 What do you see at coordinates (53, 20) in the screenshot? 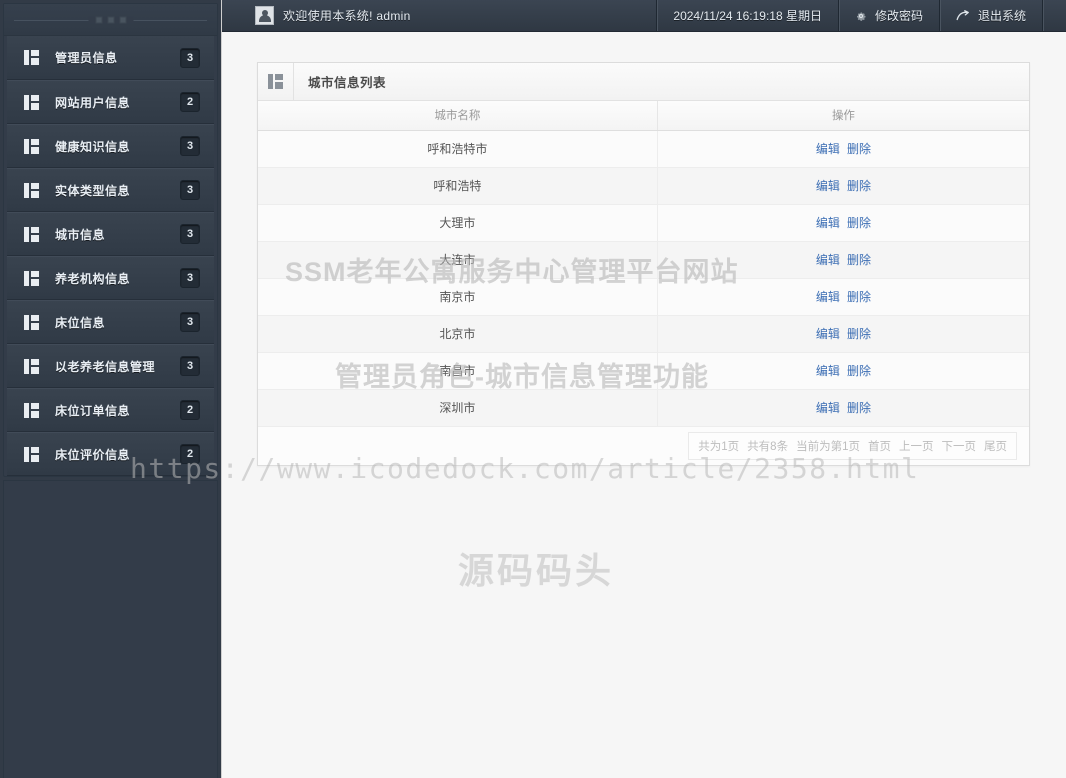
I see `handle-rule-left` at bounding box center [53, 20].